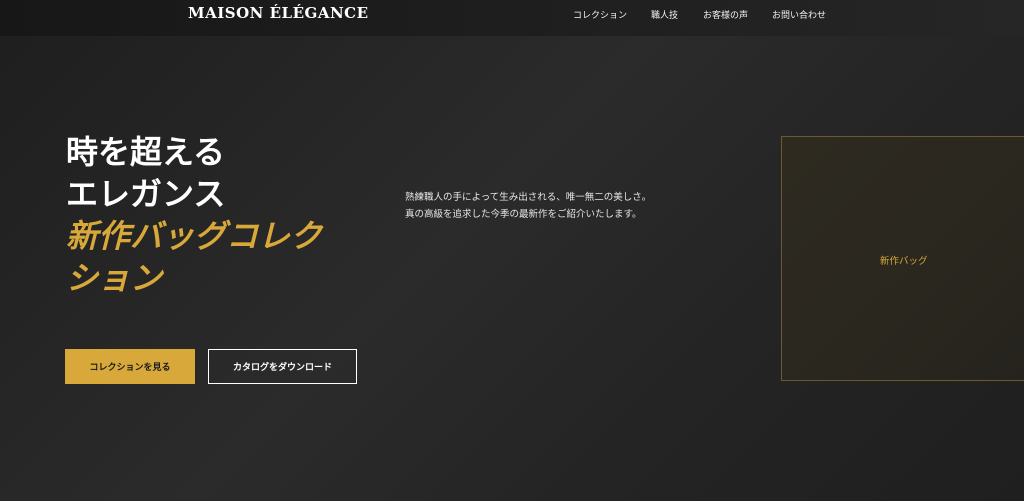 The height and width of the screenshot is (501, 1024). Describe the element at coordinates (799, 14) in the screenshot. I see `nav-link-contact: お問い合わせ` at that location.